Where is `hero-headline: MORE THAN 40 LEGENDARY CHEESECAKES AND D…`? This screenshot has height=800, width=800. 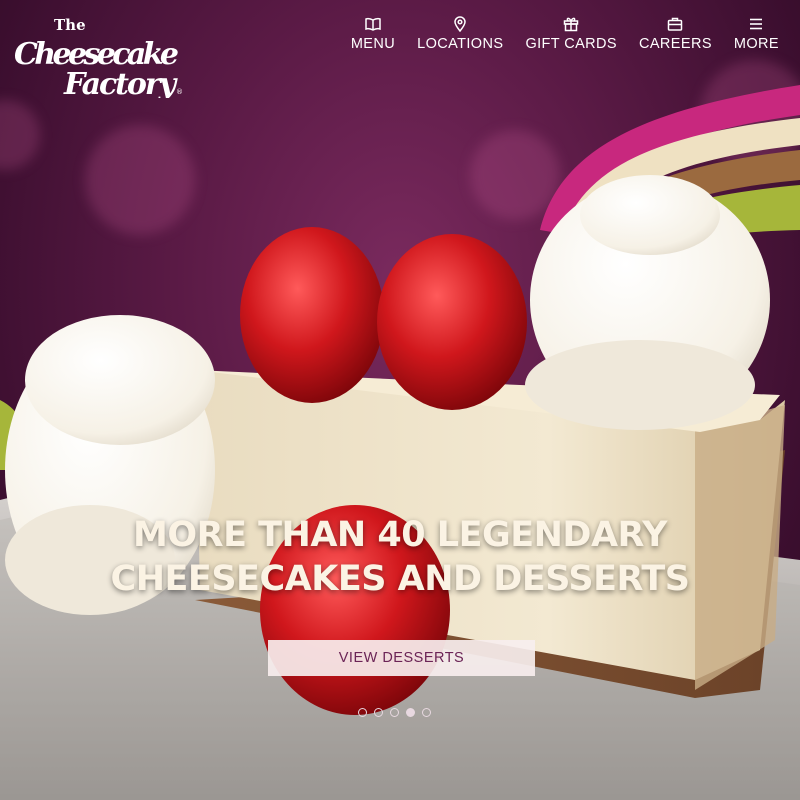
hero-headline: MORE THAN 40 LEGENDARY CHEESECAKES AND D… is located at coordinates (400, 557).